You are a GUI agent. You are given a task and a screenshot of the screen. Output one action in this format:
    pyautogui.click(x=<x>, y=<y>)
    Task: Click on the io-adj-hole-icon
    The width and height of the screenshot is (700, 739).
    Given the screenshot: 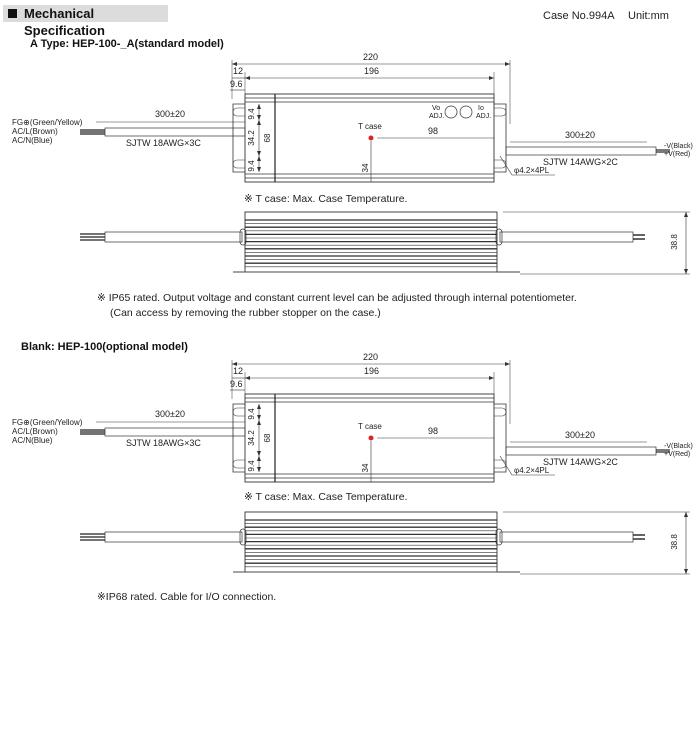 What is the action you would take?
    pyautogui.click(x=466, y=112)
    